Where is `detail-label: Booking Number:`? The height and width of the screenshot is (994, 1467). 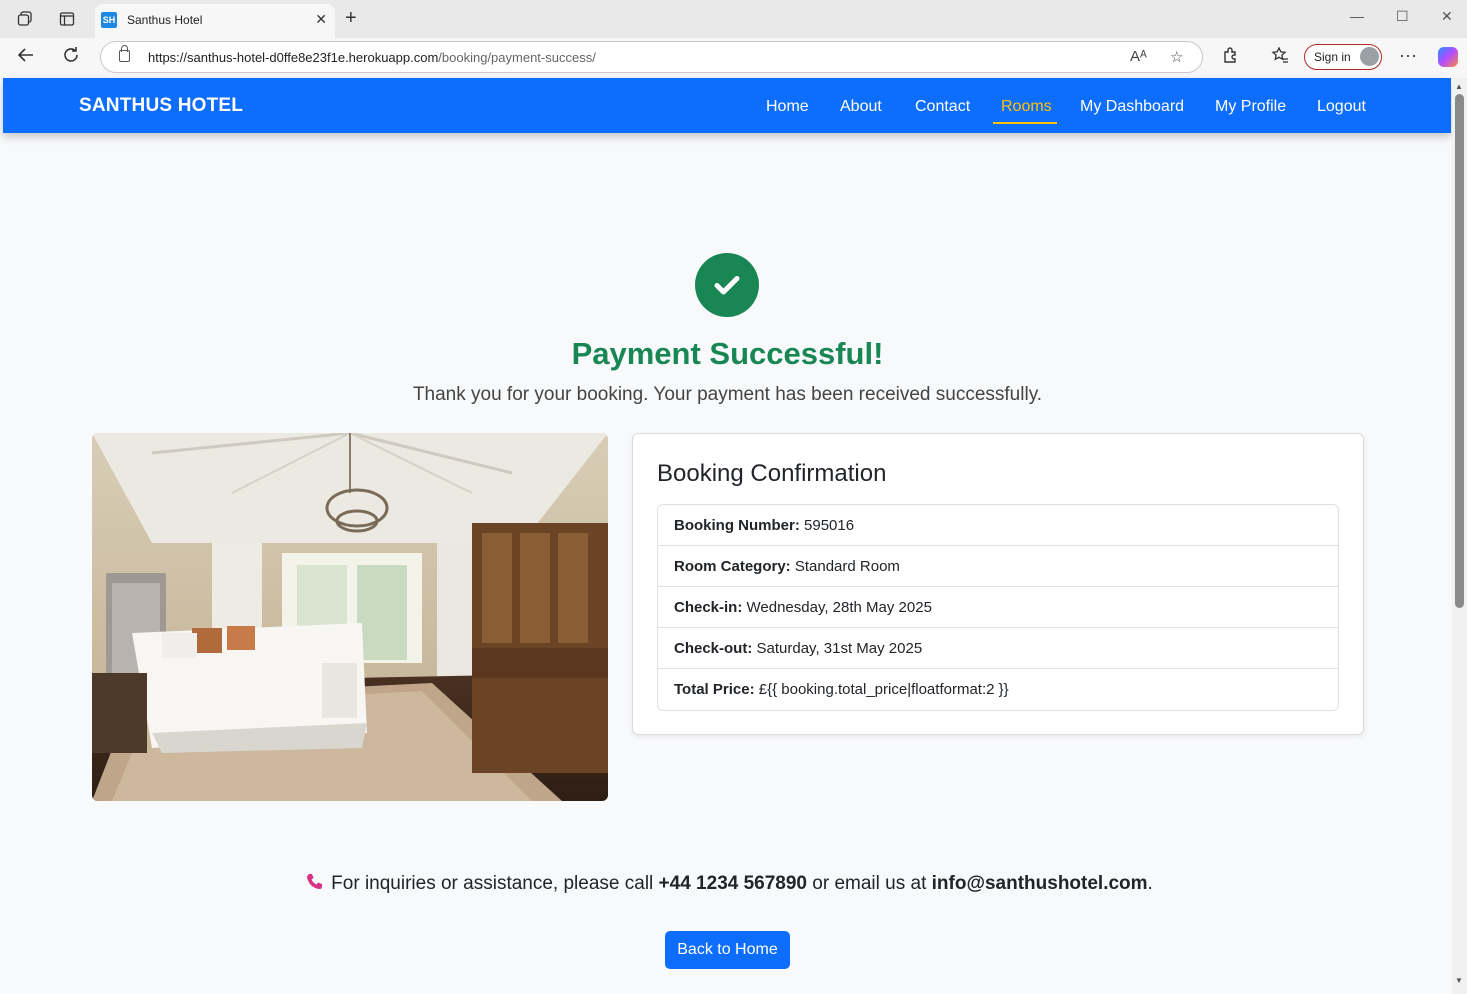 detail-label: Booking Number: is located at coordinates (737, 525).